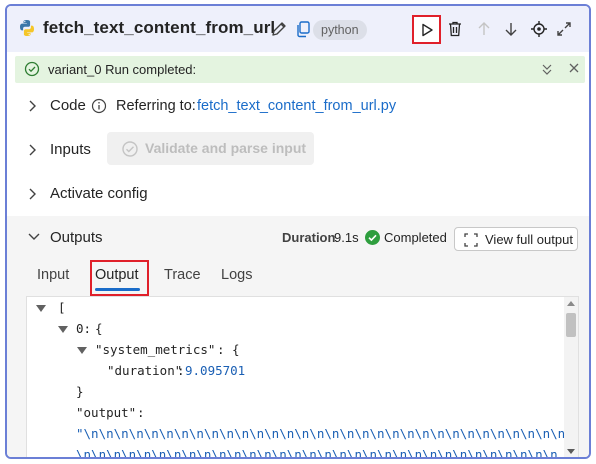 Image resolution: width=596 pixels, height=464 pixels. I want to click on info-icon, so click(99, 106).